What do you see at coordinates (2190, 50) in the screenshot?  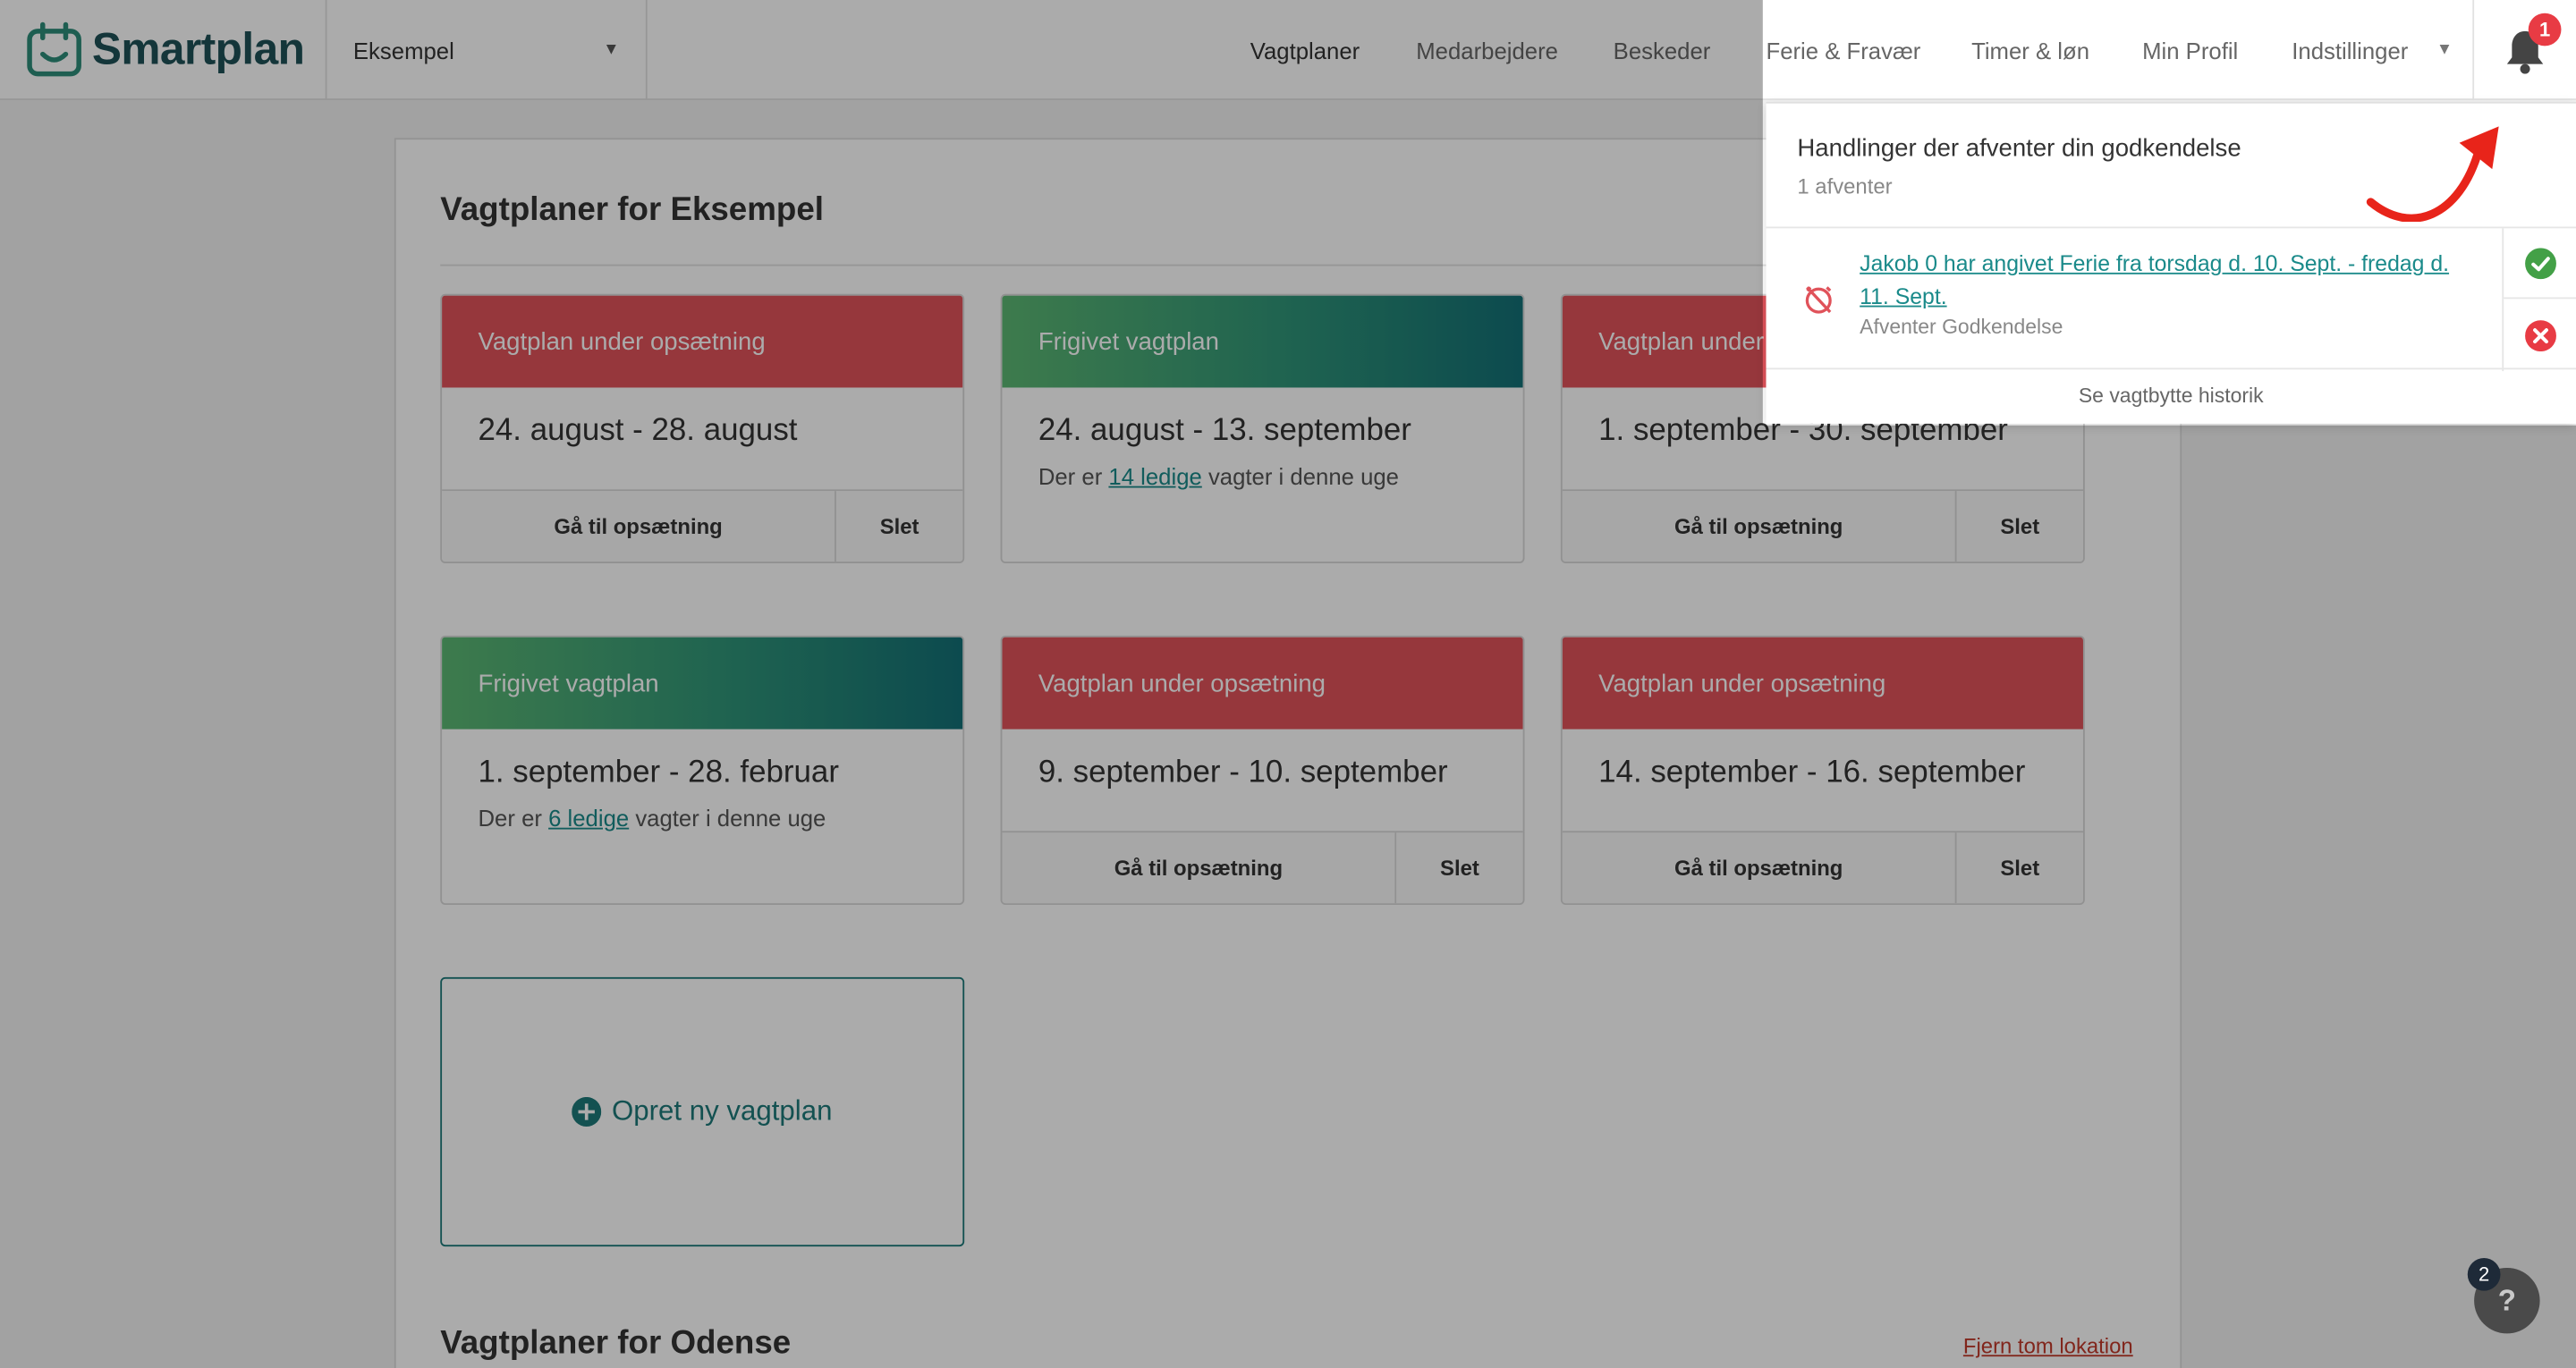 I see `nav-min-profil: Min Profil` at bounding box center [2190, 50].